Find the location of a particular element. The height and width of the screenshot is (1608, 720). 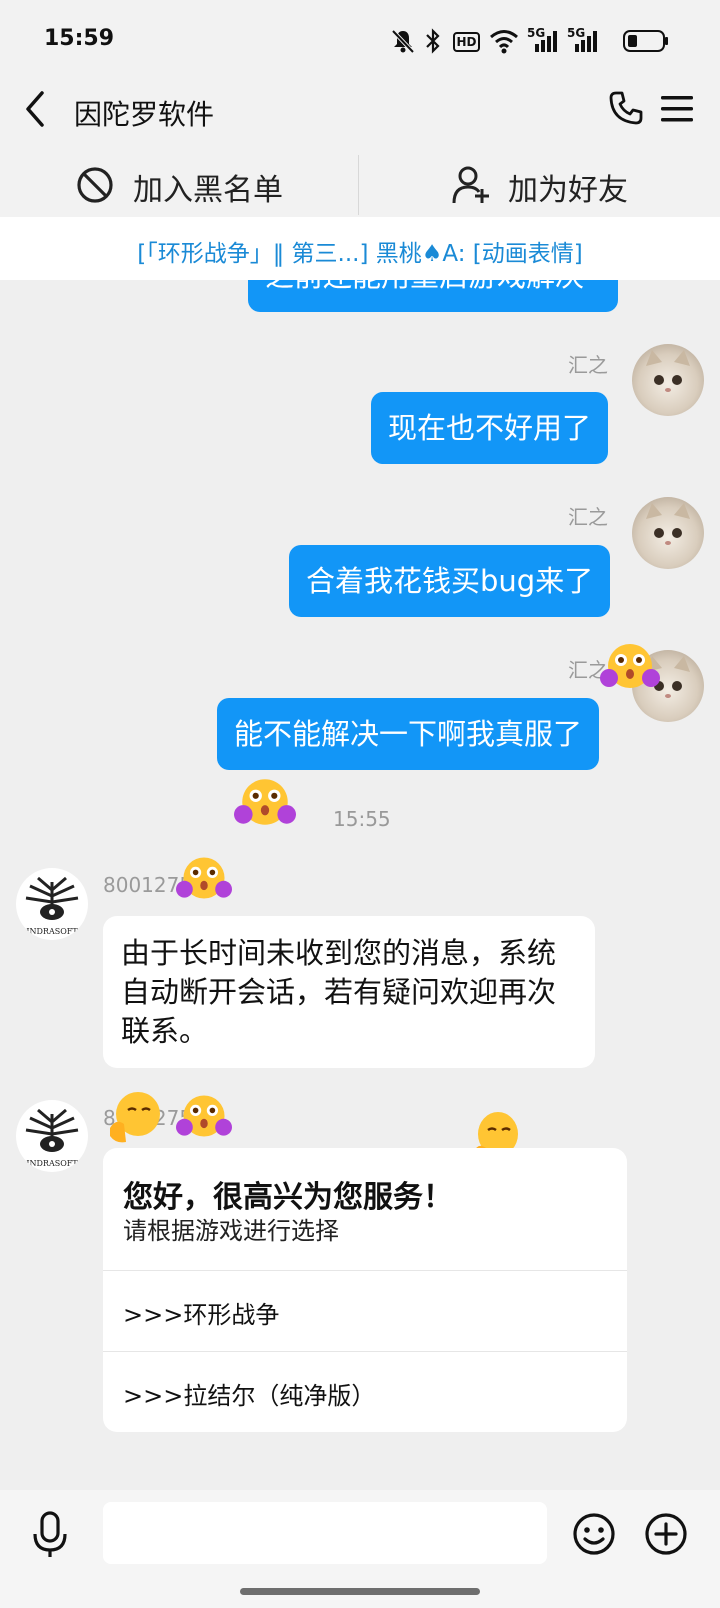

home-indicator is located at coordinates (360, 1591).